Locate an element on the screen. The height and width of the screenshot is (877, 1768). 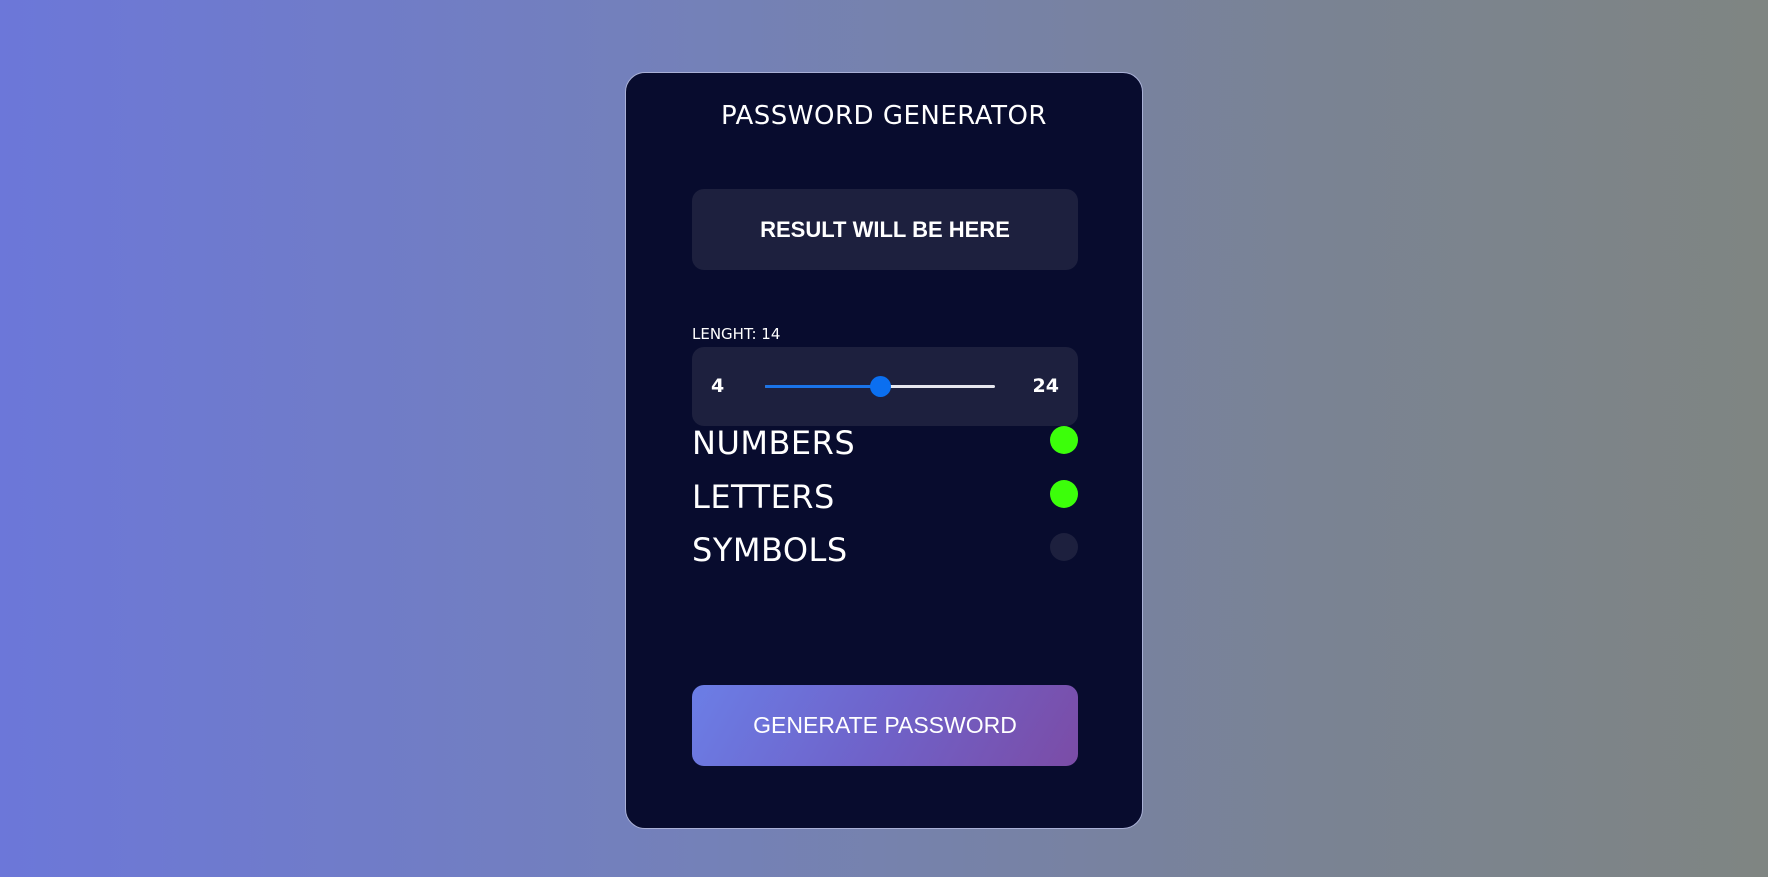
letters-toggle is located at coordinates (1064, 494).